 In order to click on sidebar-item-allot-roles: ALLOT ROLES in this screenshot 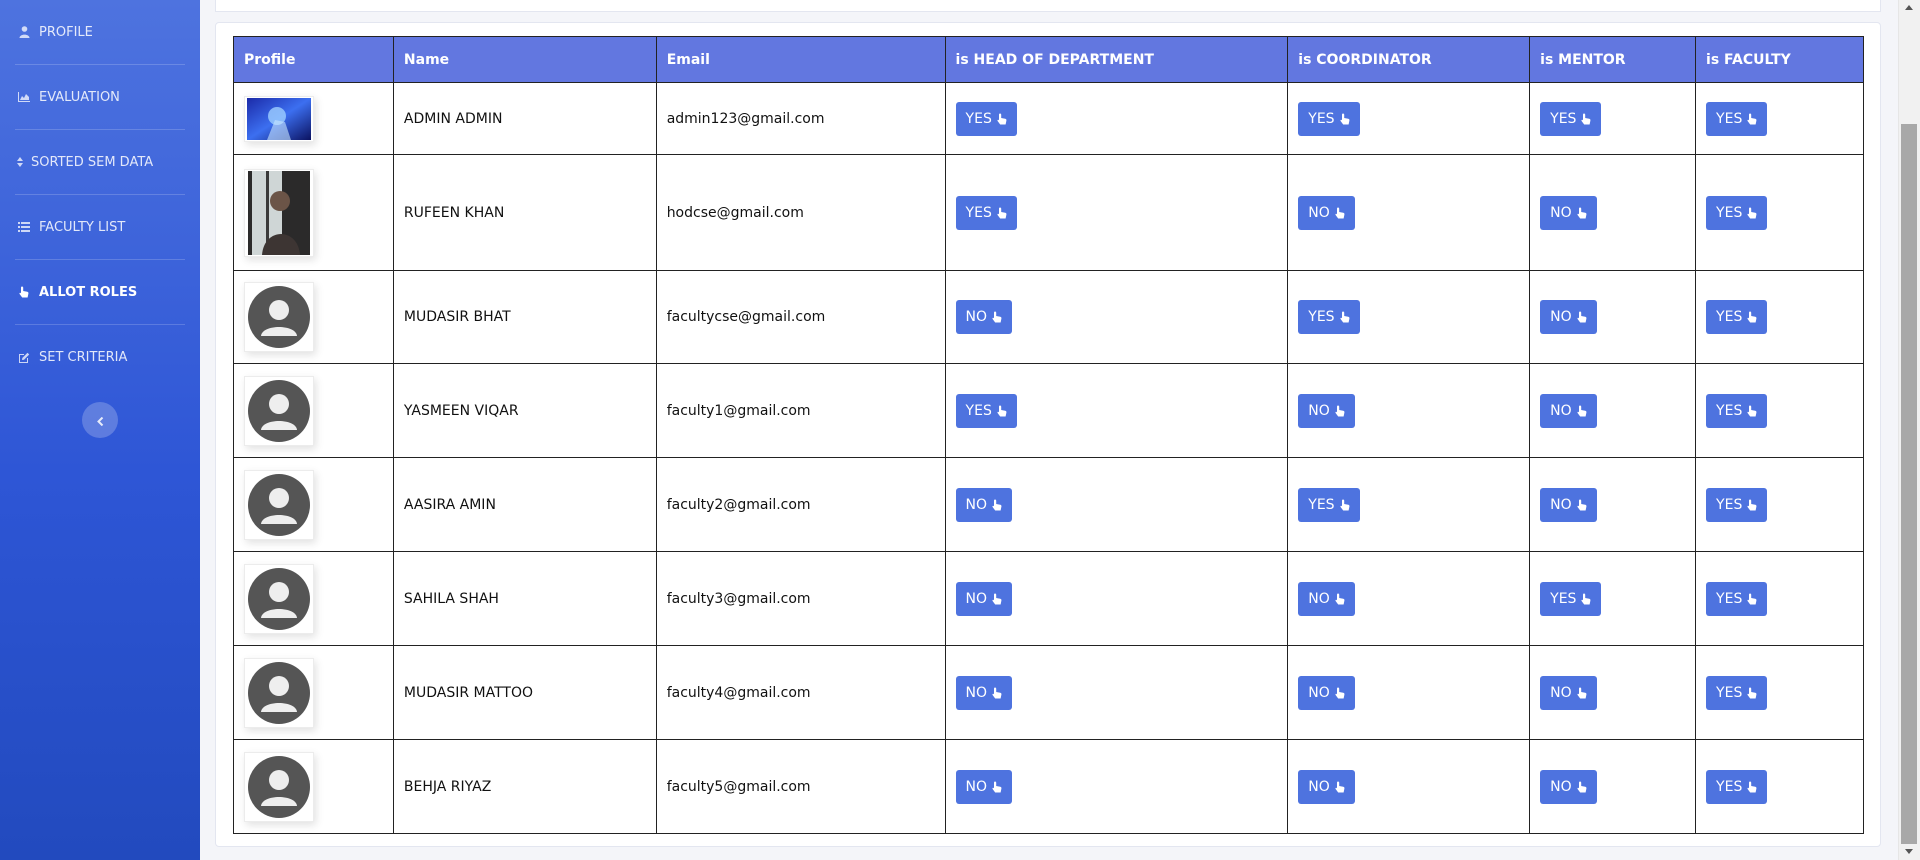, I will do `click(100, 292)`.